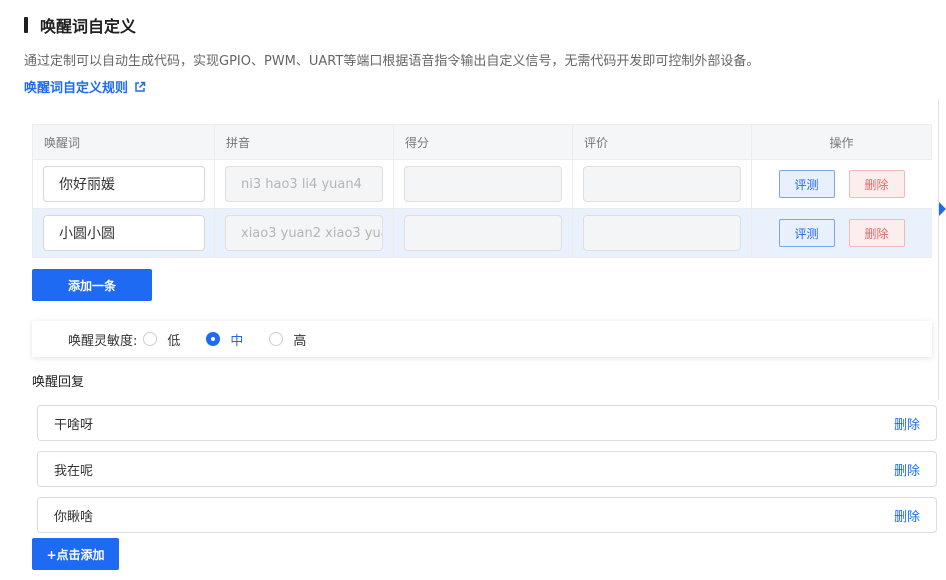 This screenshot has height=580, width=946. Describe the element at coordinates (124, 142) in the screenshot. I see `column-header-word: 唤醒词` at that location.